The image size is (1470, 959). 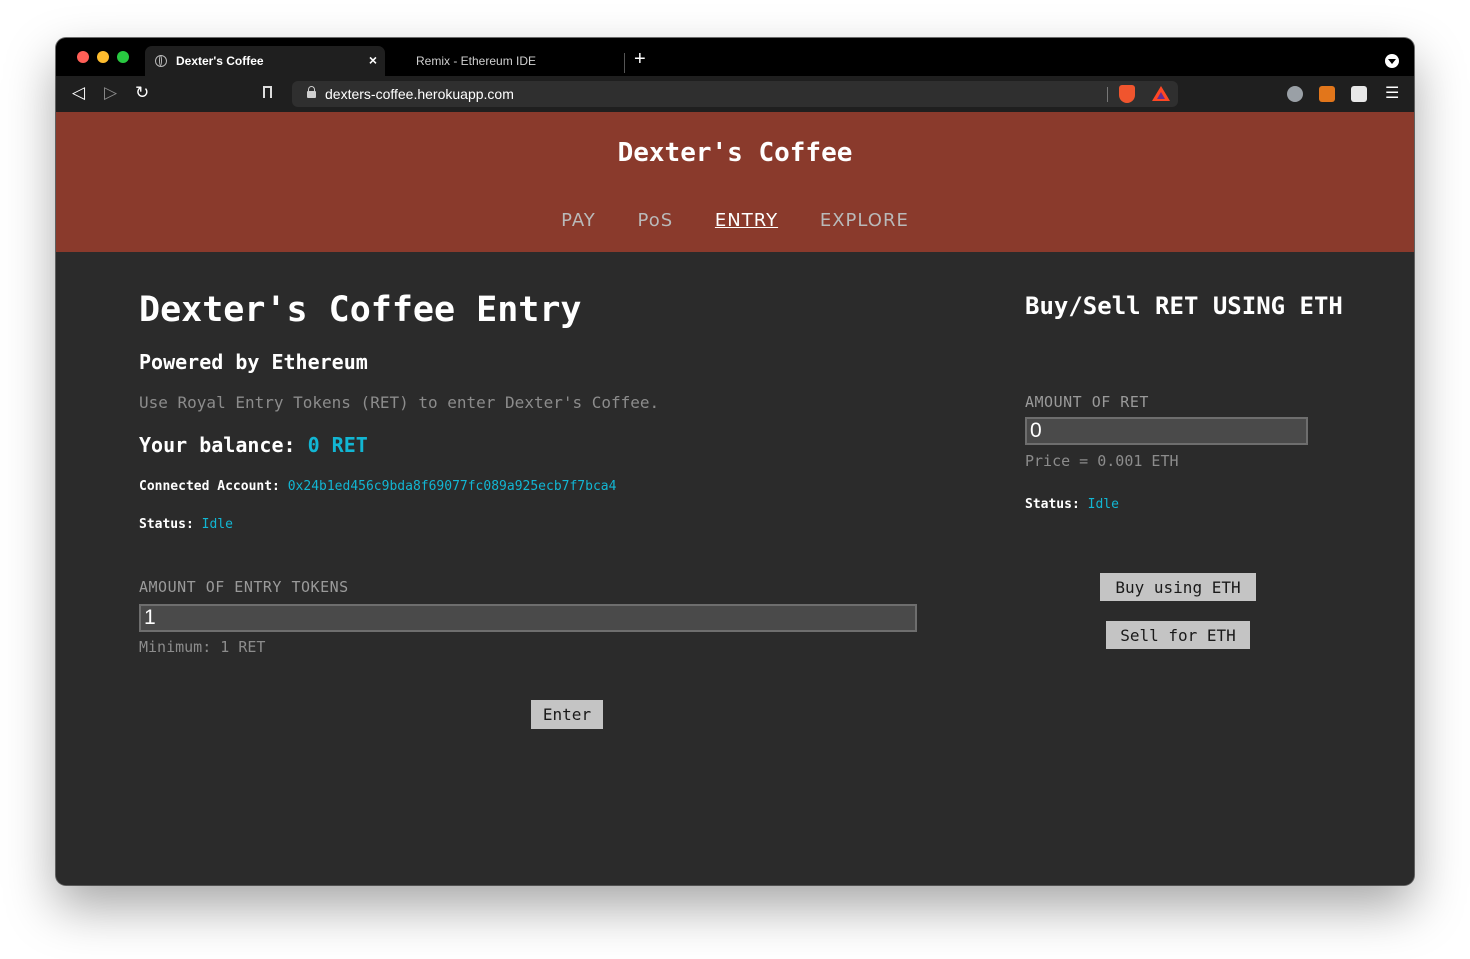 What do you see at coordinates (419, 94) in the screenshot?
I see `url-text: dexters-coffee.herokuapp.com` at bounding box center [419, 94].